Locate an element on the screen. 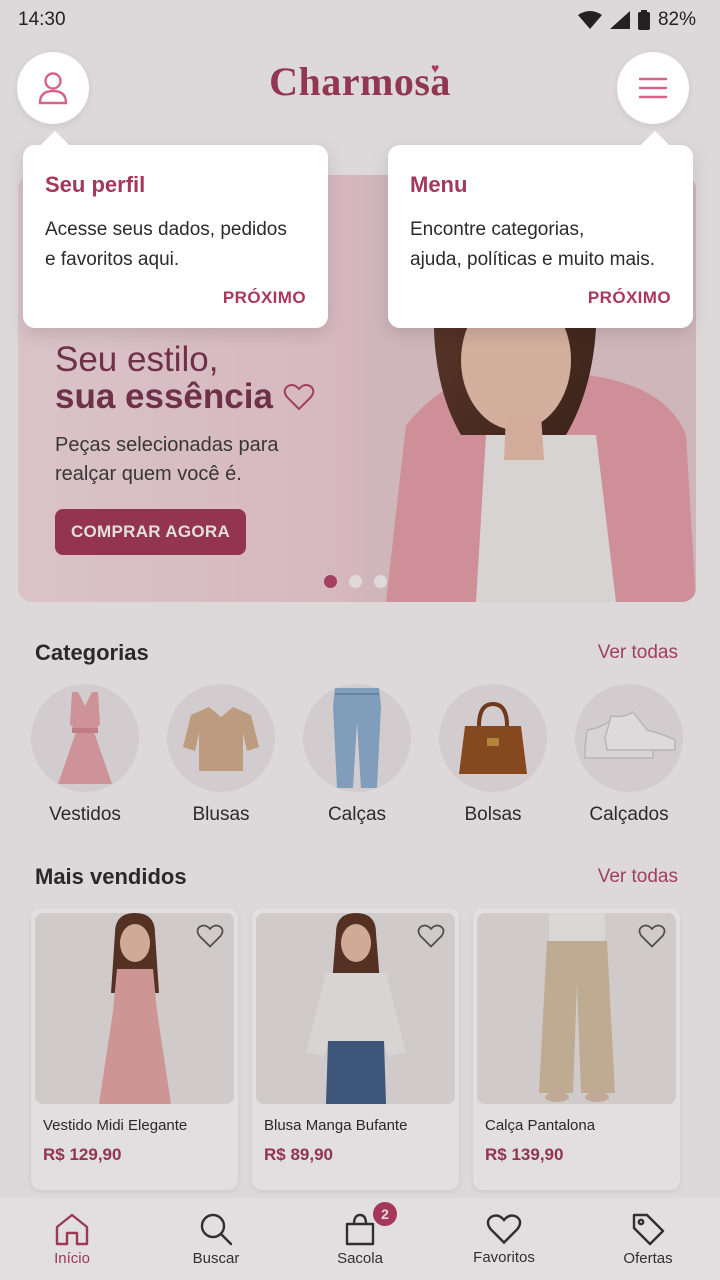 The image size is (720, 1280). battery-icon is located at coordinates (643, 20).